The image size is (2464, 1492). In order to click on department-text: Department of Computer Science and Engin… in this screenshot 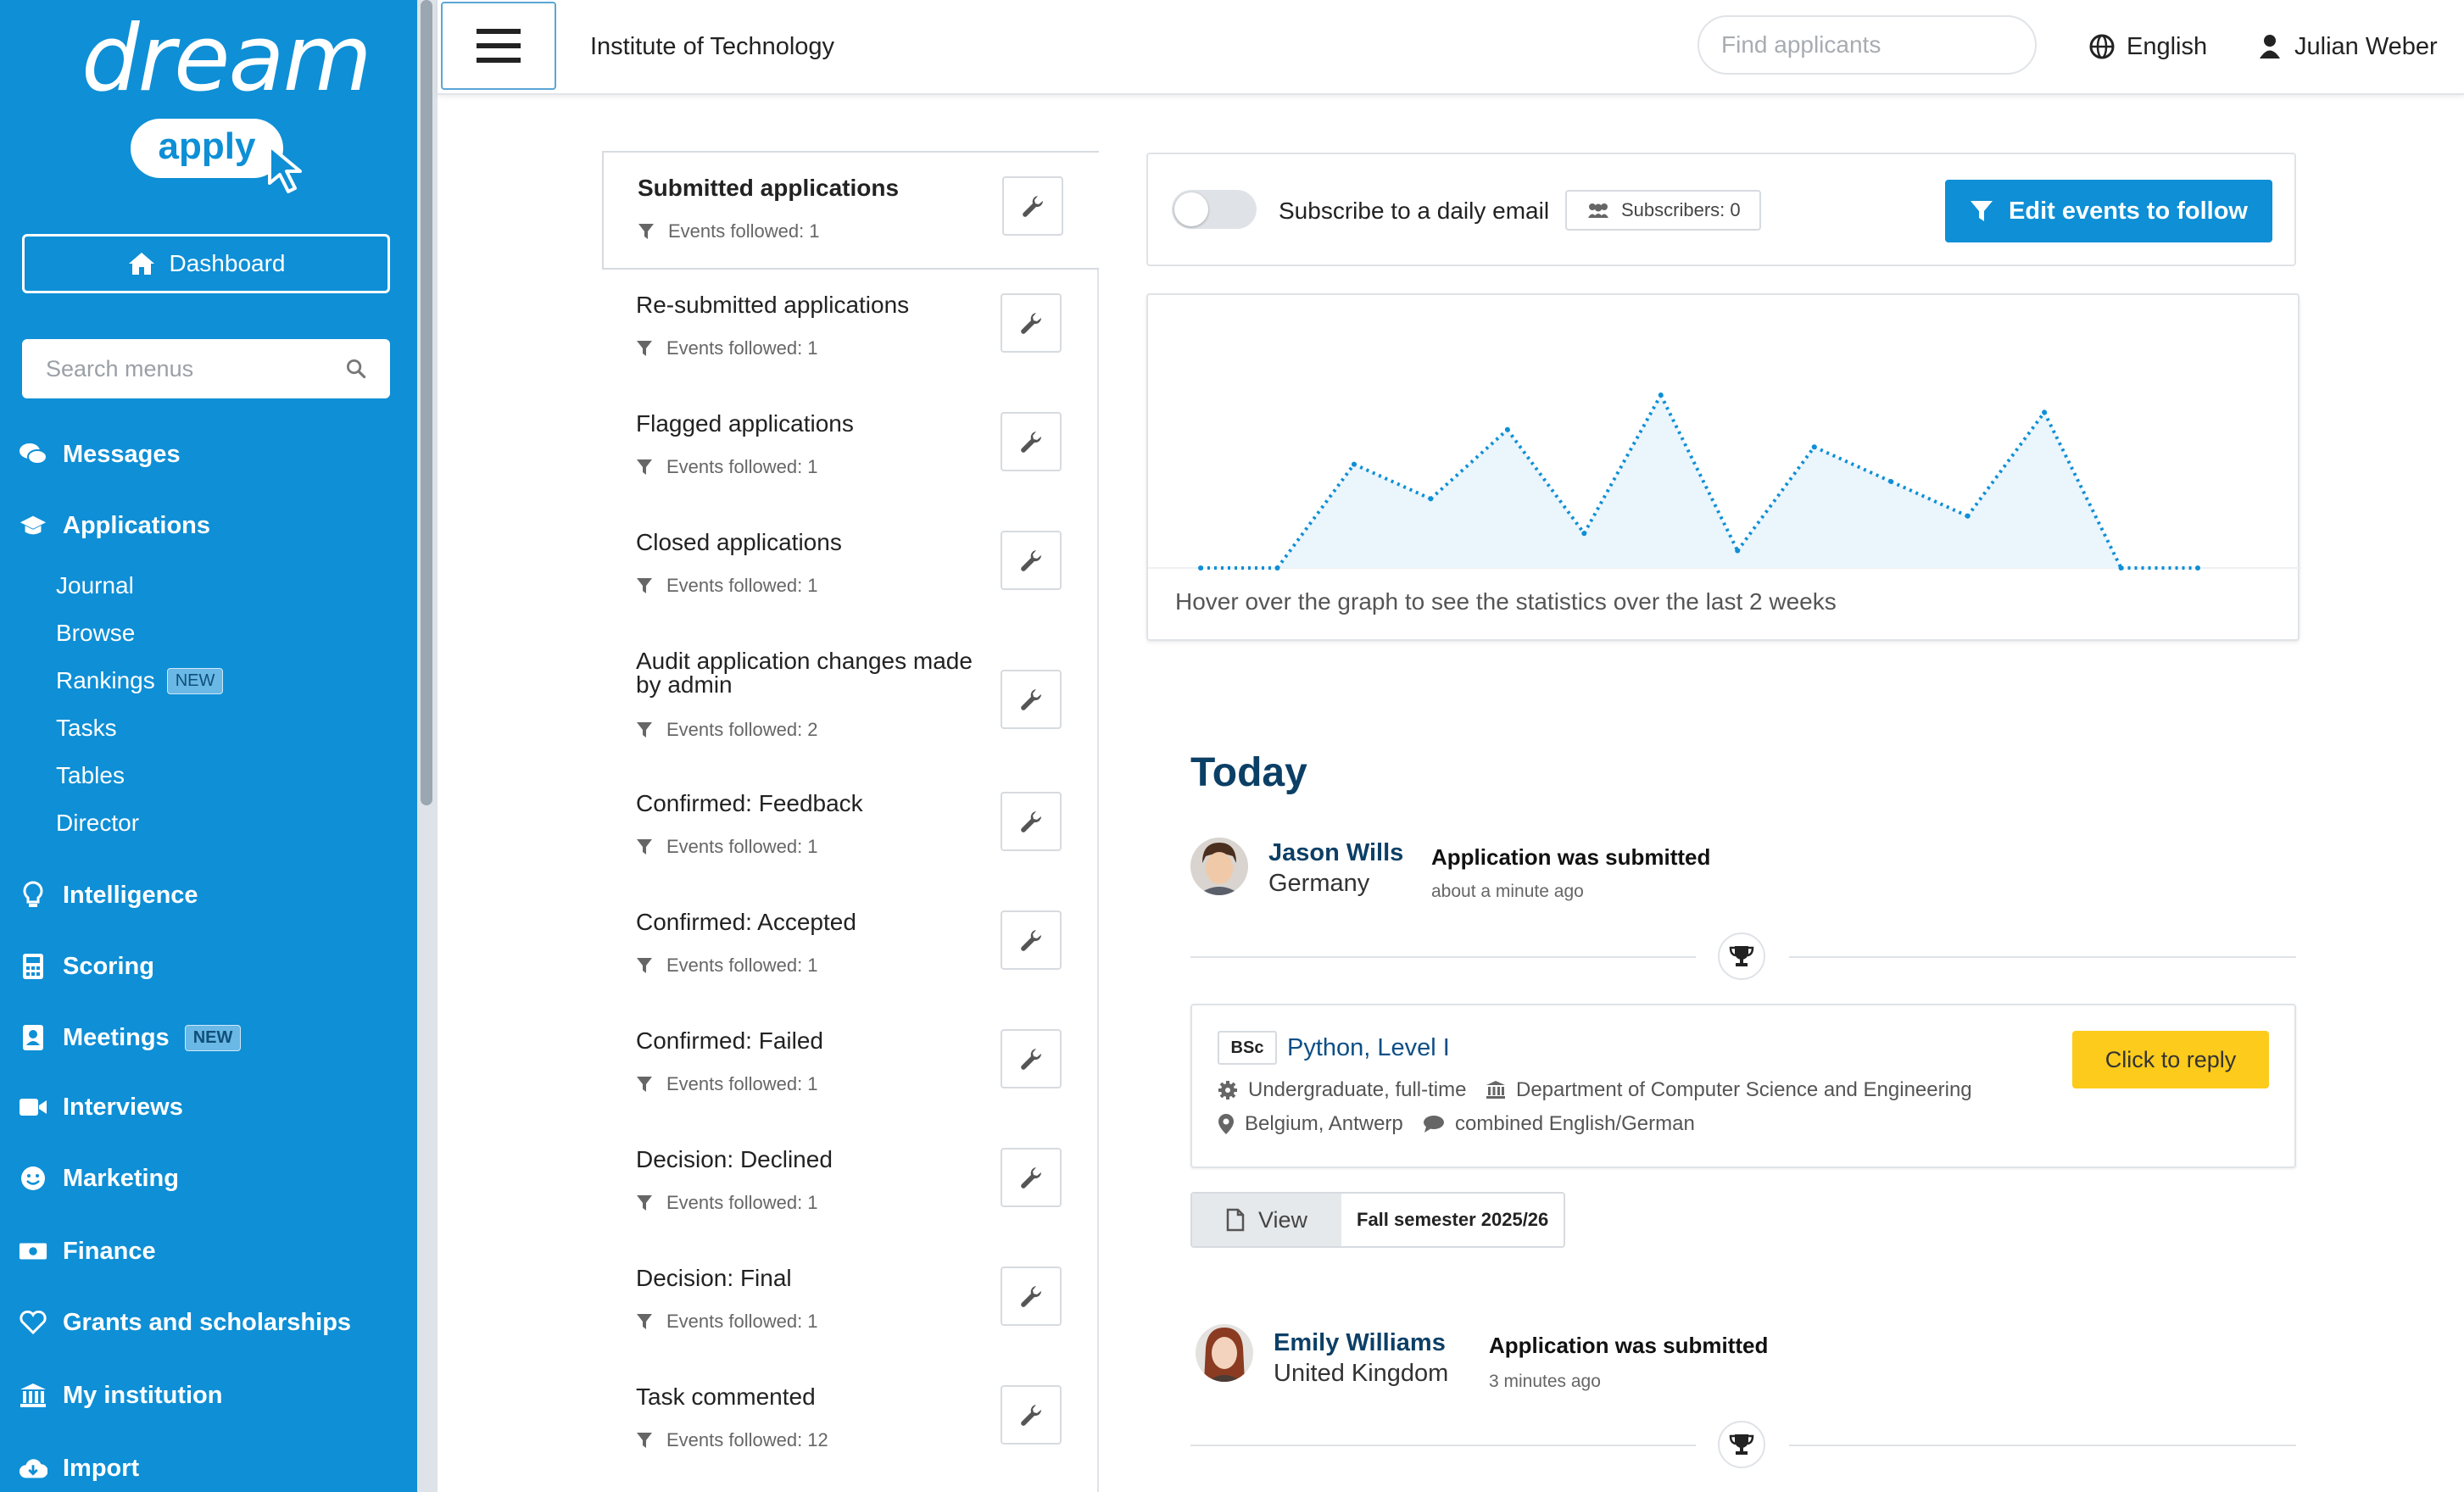, I will do `click(1744, 1089)`.